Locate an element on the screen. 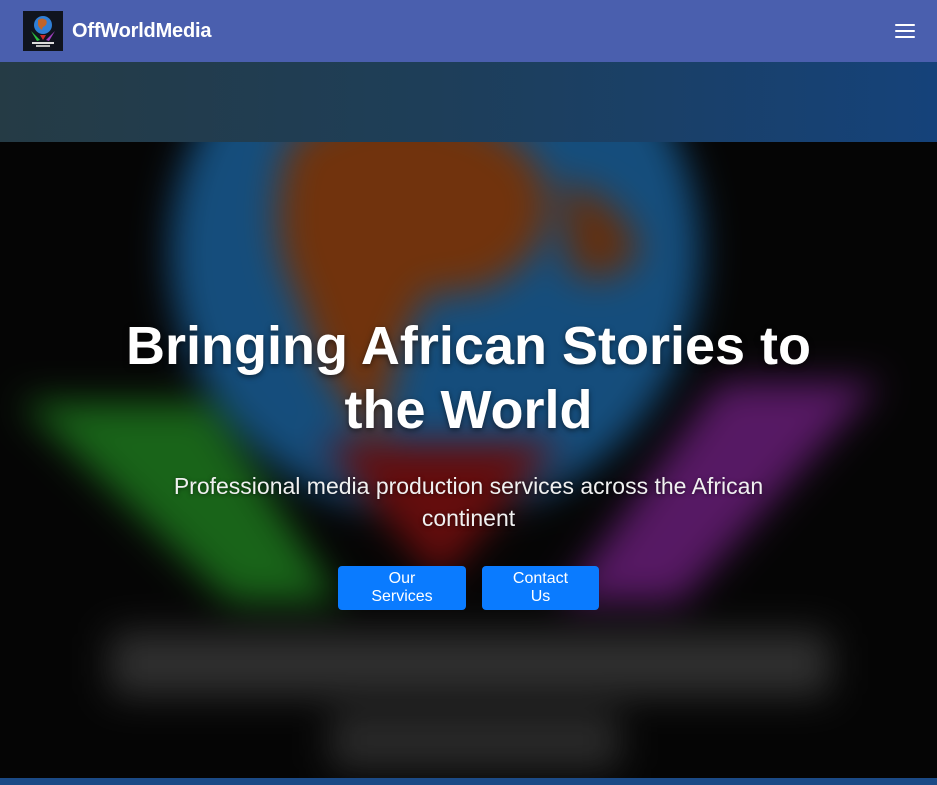 The width and height of the screenshot is (937, 785). header-band is located at coordinates (468, 102).